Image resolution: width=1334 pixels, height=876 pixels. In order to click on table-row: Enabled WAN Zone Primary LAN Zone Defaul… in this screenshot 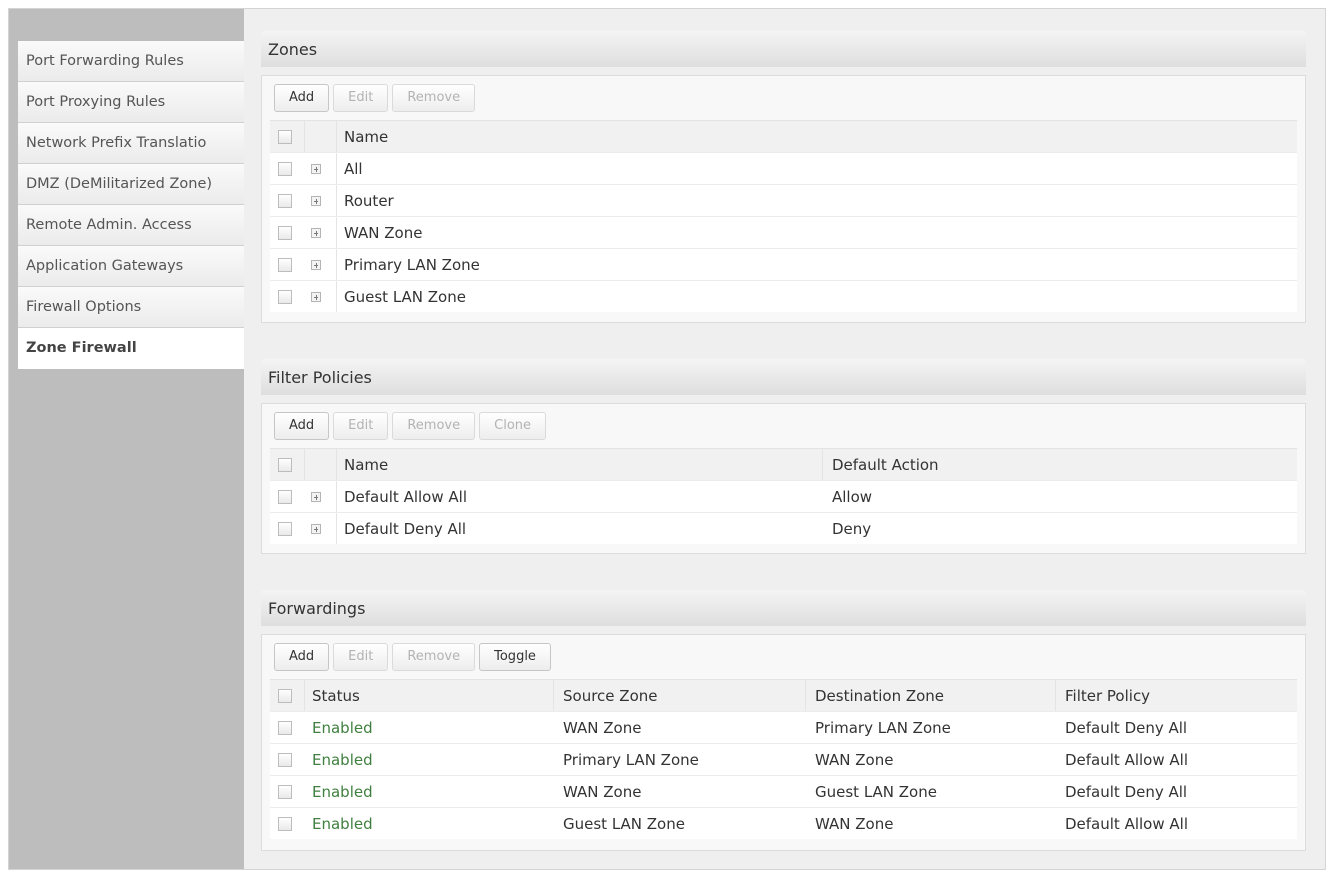, I will do `click(783, 727)`.